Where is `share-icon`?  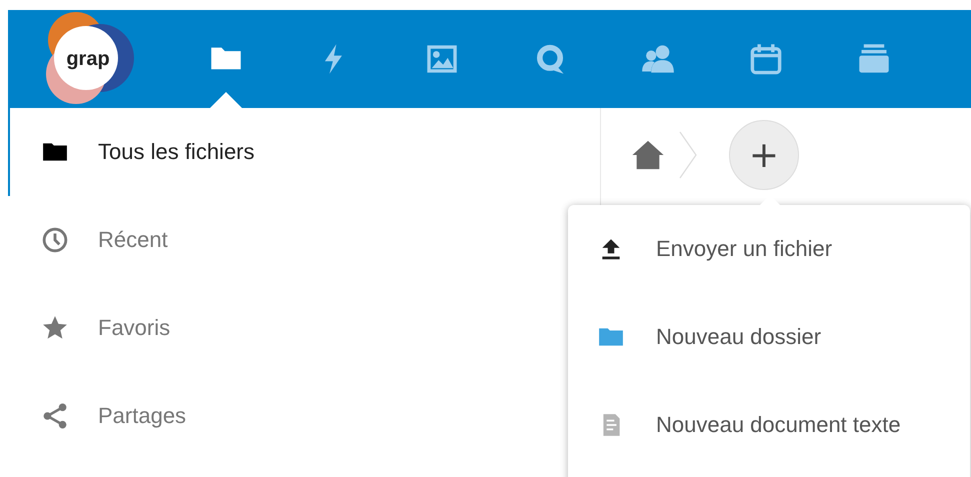 share-icon is located at coordinates (55, 416).